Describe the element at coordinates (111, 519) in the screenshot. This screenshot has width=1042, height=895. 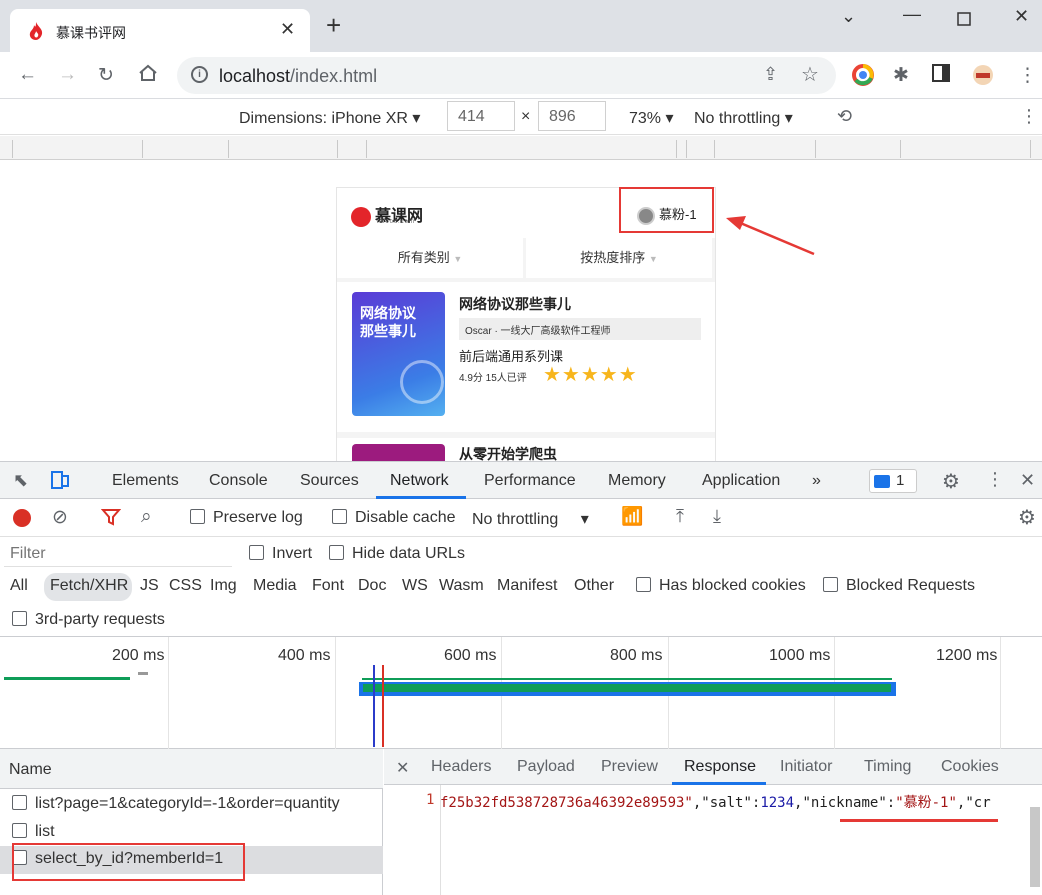
I see `filter-funnel-icon` at that location.